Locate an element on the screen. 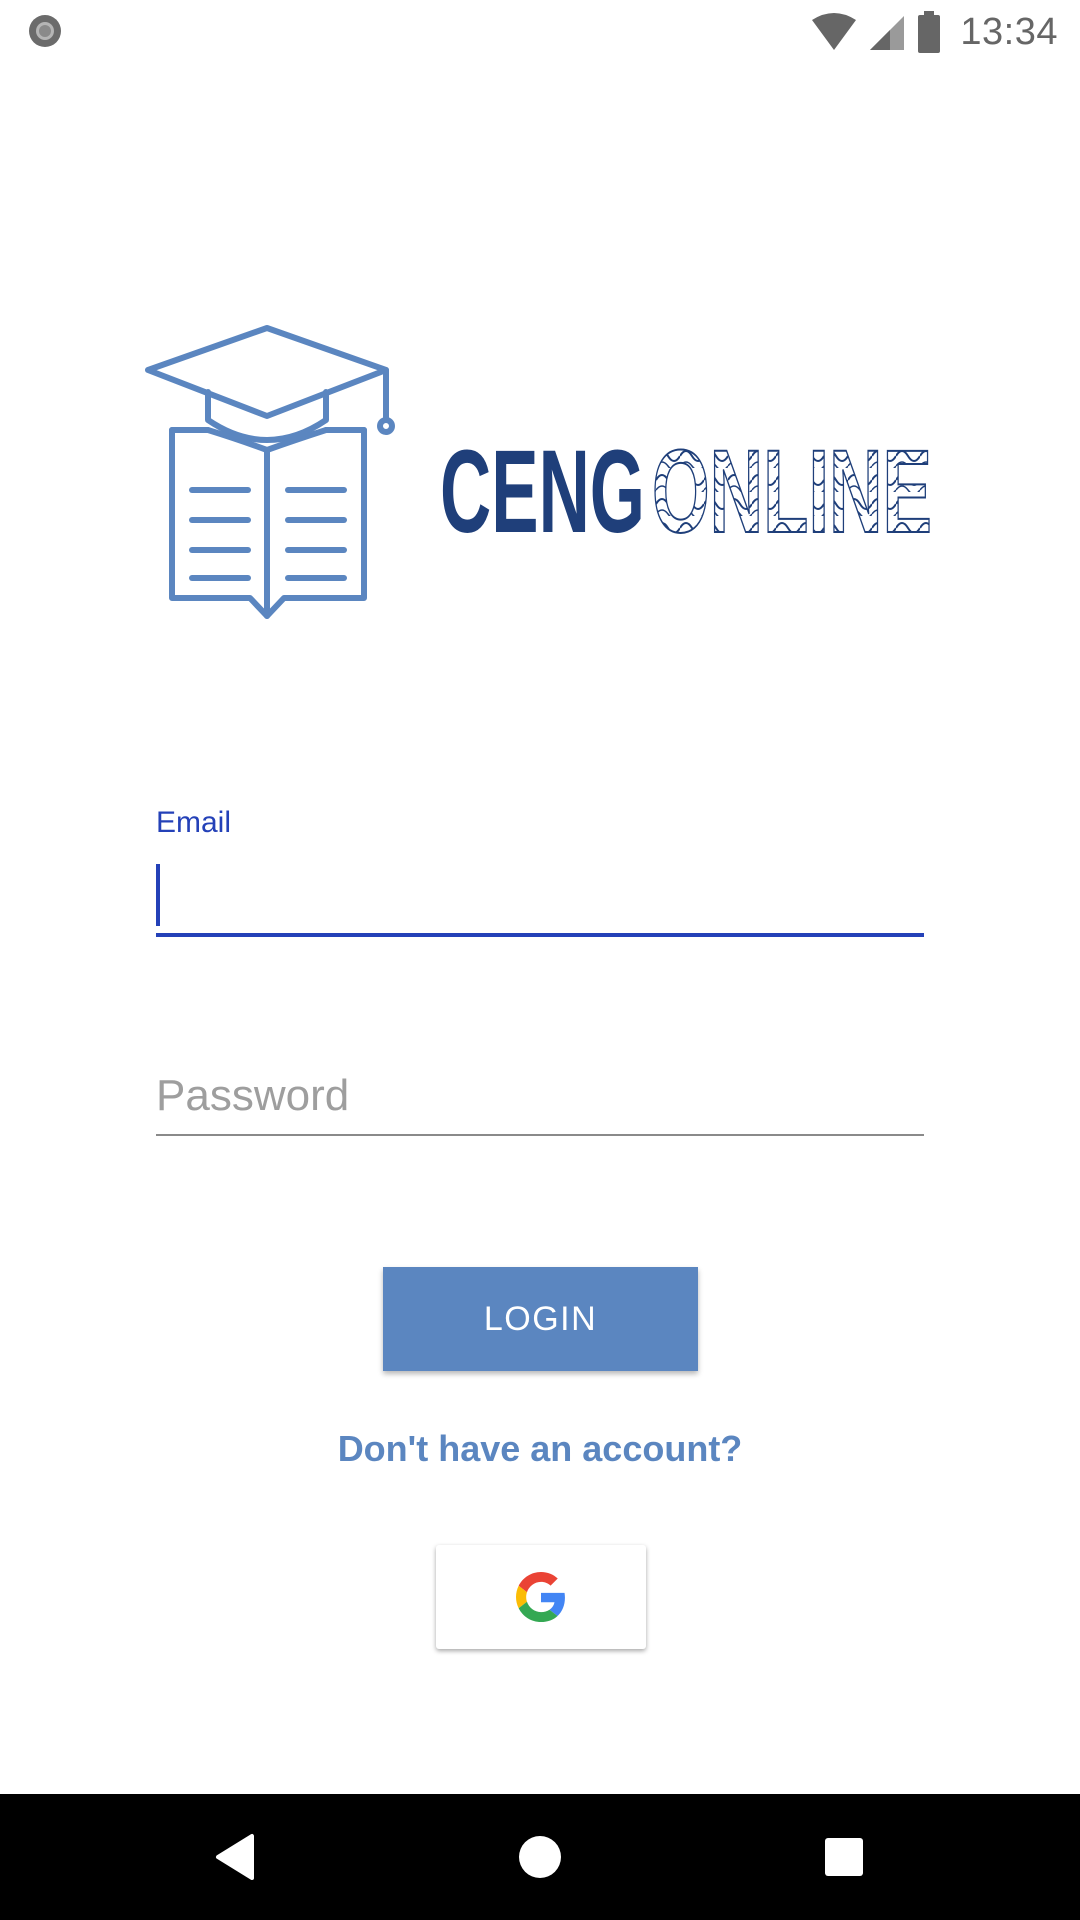  home-button is located at coordinates (540, 1857).